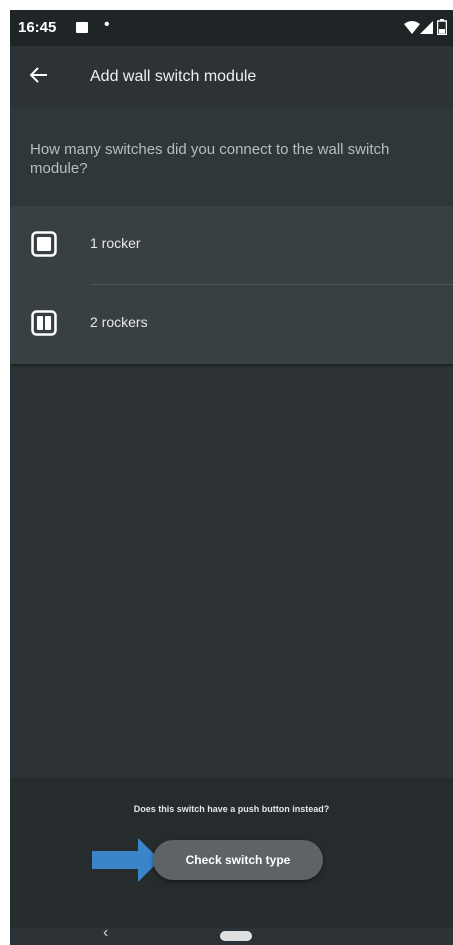 The height and width of the screenshot is (945, 453). What do you see at coordinates (115, 243) in the screenshot?
I see `option-label: 1 rocker` at bounding box center [115, 243].